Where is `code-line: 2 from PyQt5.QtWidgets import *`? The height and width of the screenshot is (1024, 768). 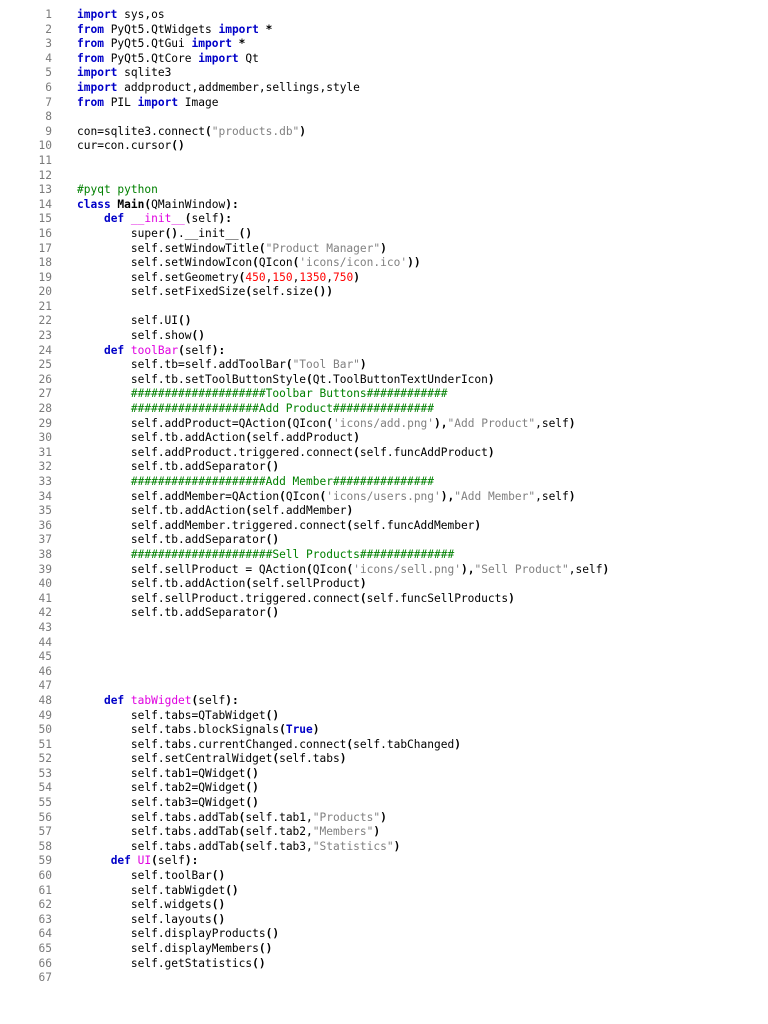
code-line: 2 from PyQt5.QtWidgets import * is located at coordinates (384, 30).